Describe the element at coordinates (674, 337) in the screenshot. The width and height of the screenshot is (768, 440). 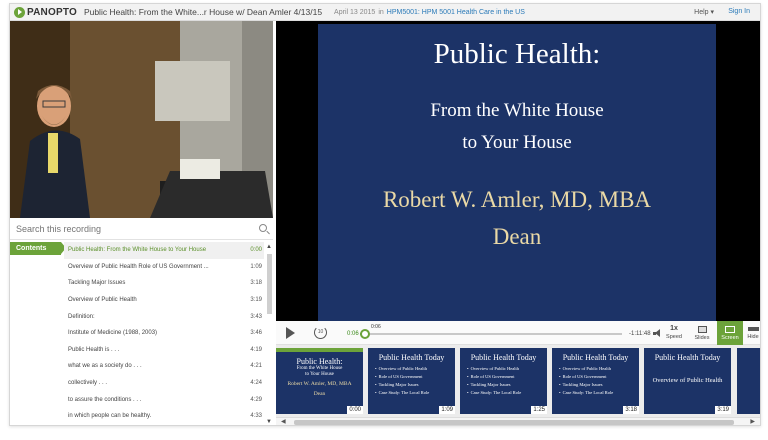
I see `speed-label: Speed` at that location.